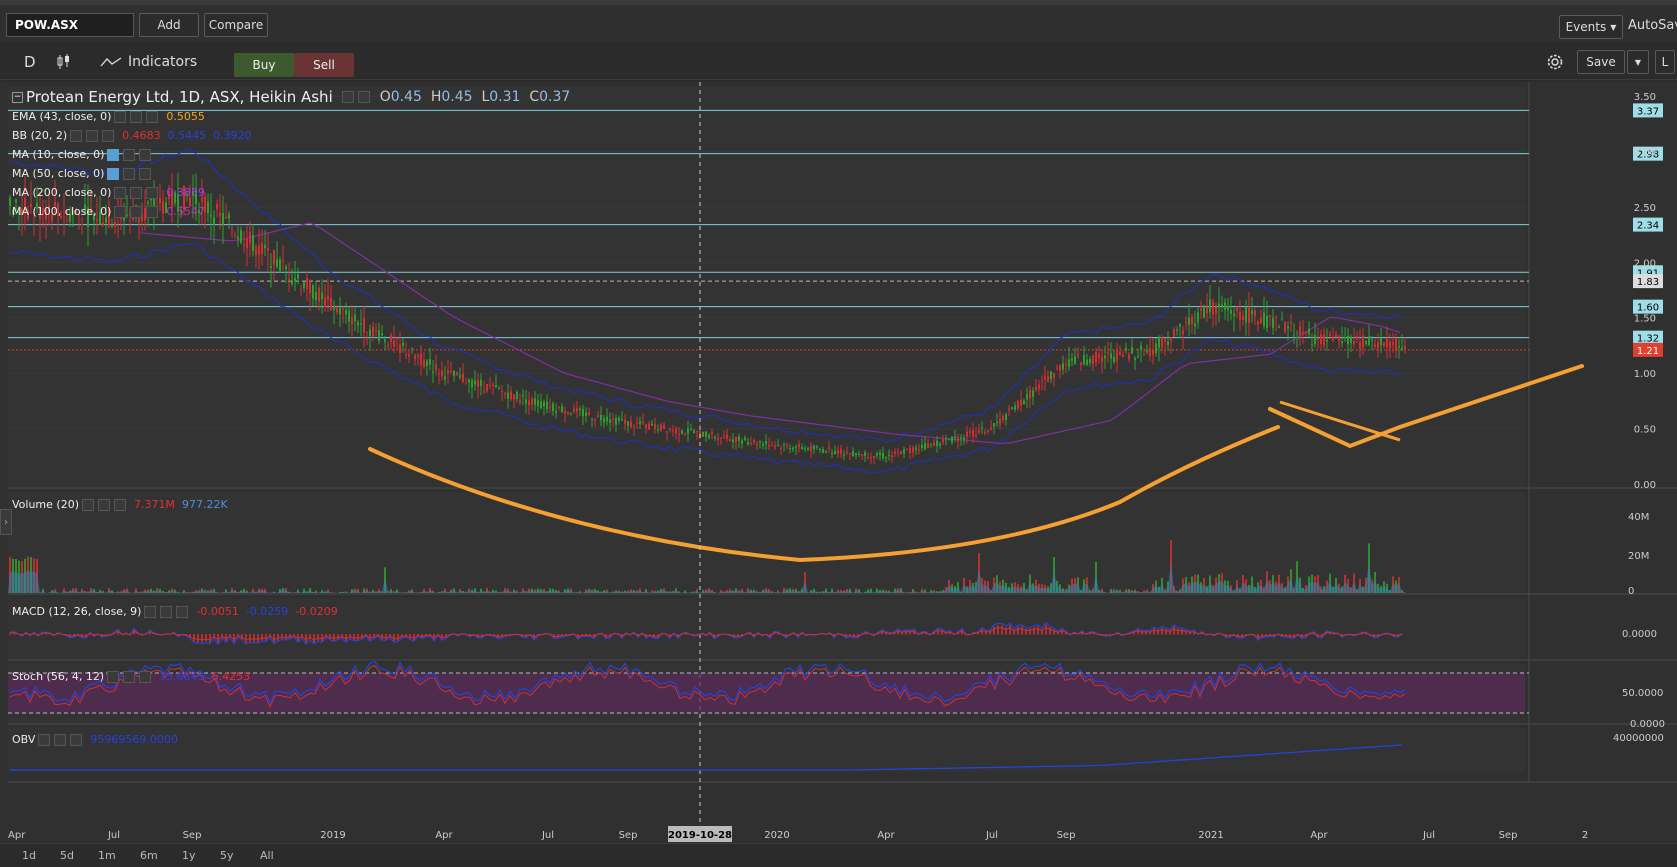 This screenshot has height=867, width=1677. Describe the element at coordinates (264, 65) in the screenshot. I see `buy-button: Buy` at that location.